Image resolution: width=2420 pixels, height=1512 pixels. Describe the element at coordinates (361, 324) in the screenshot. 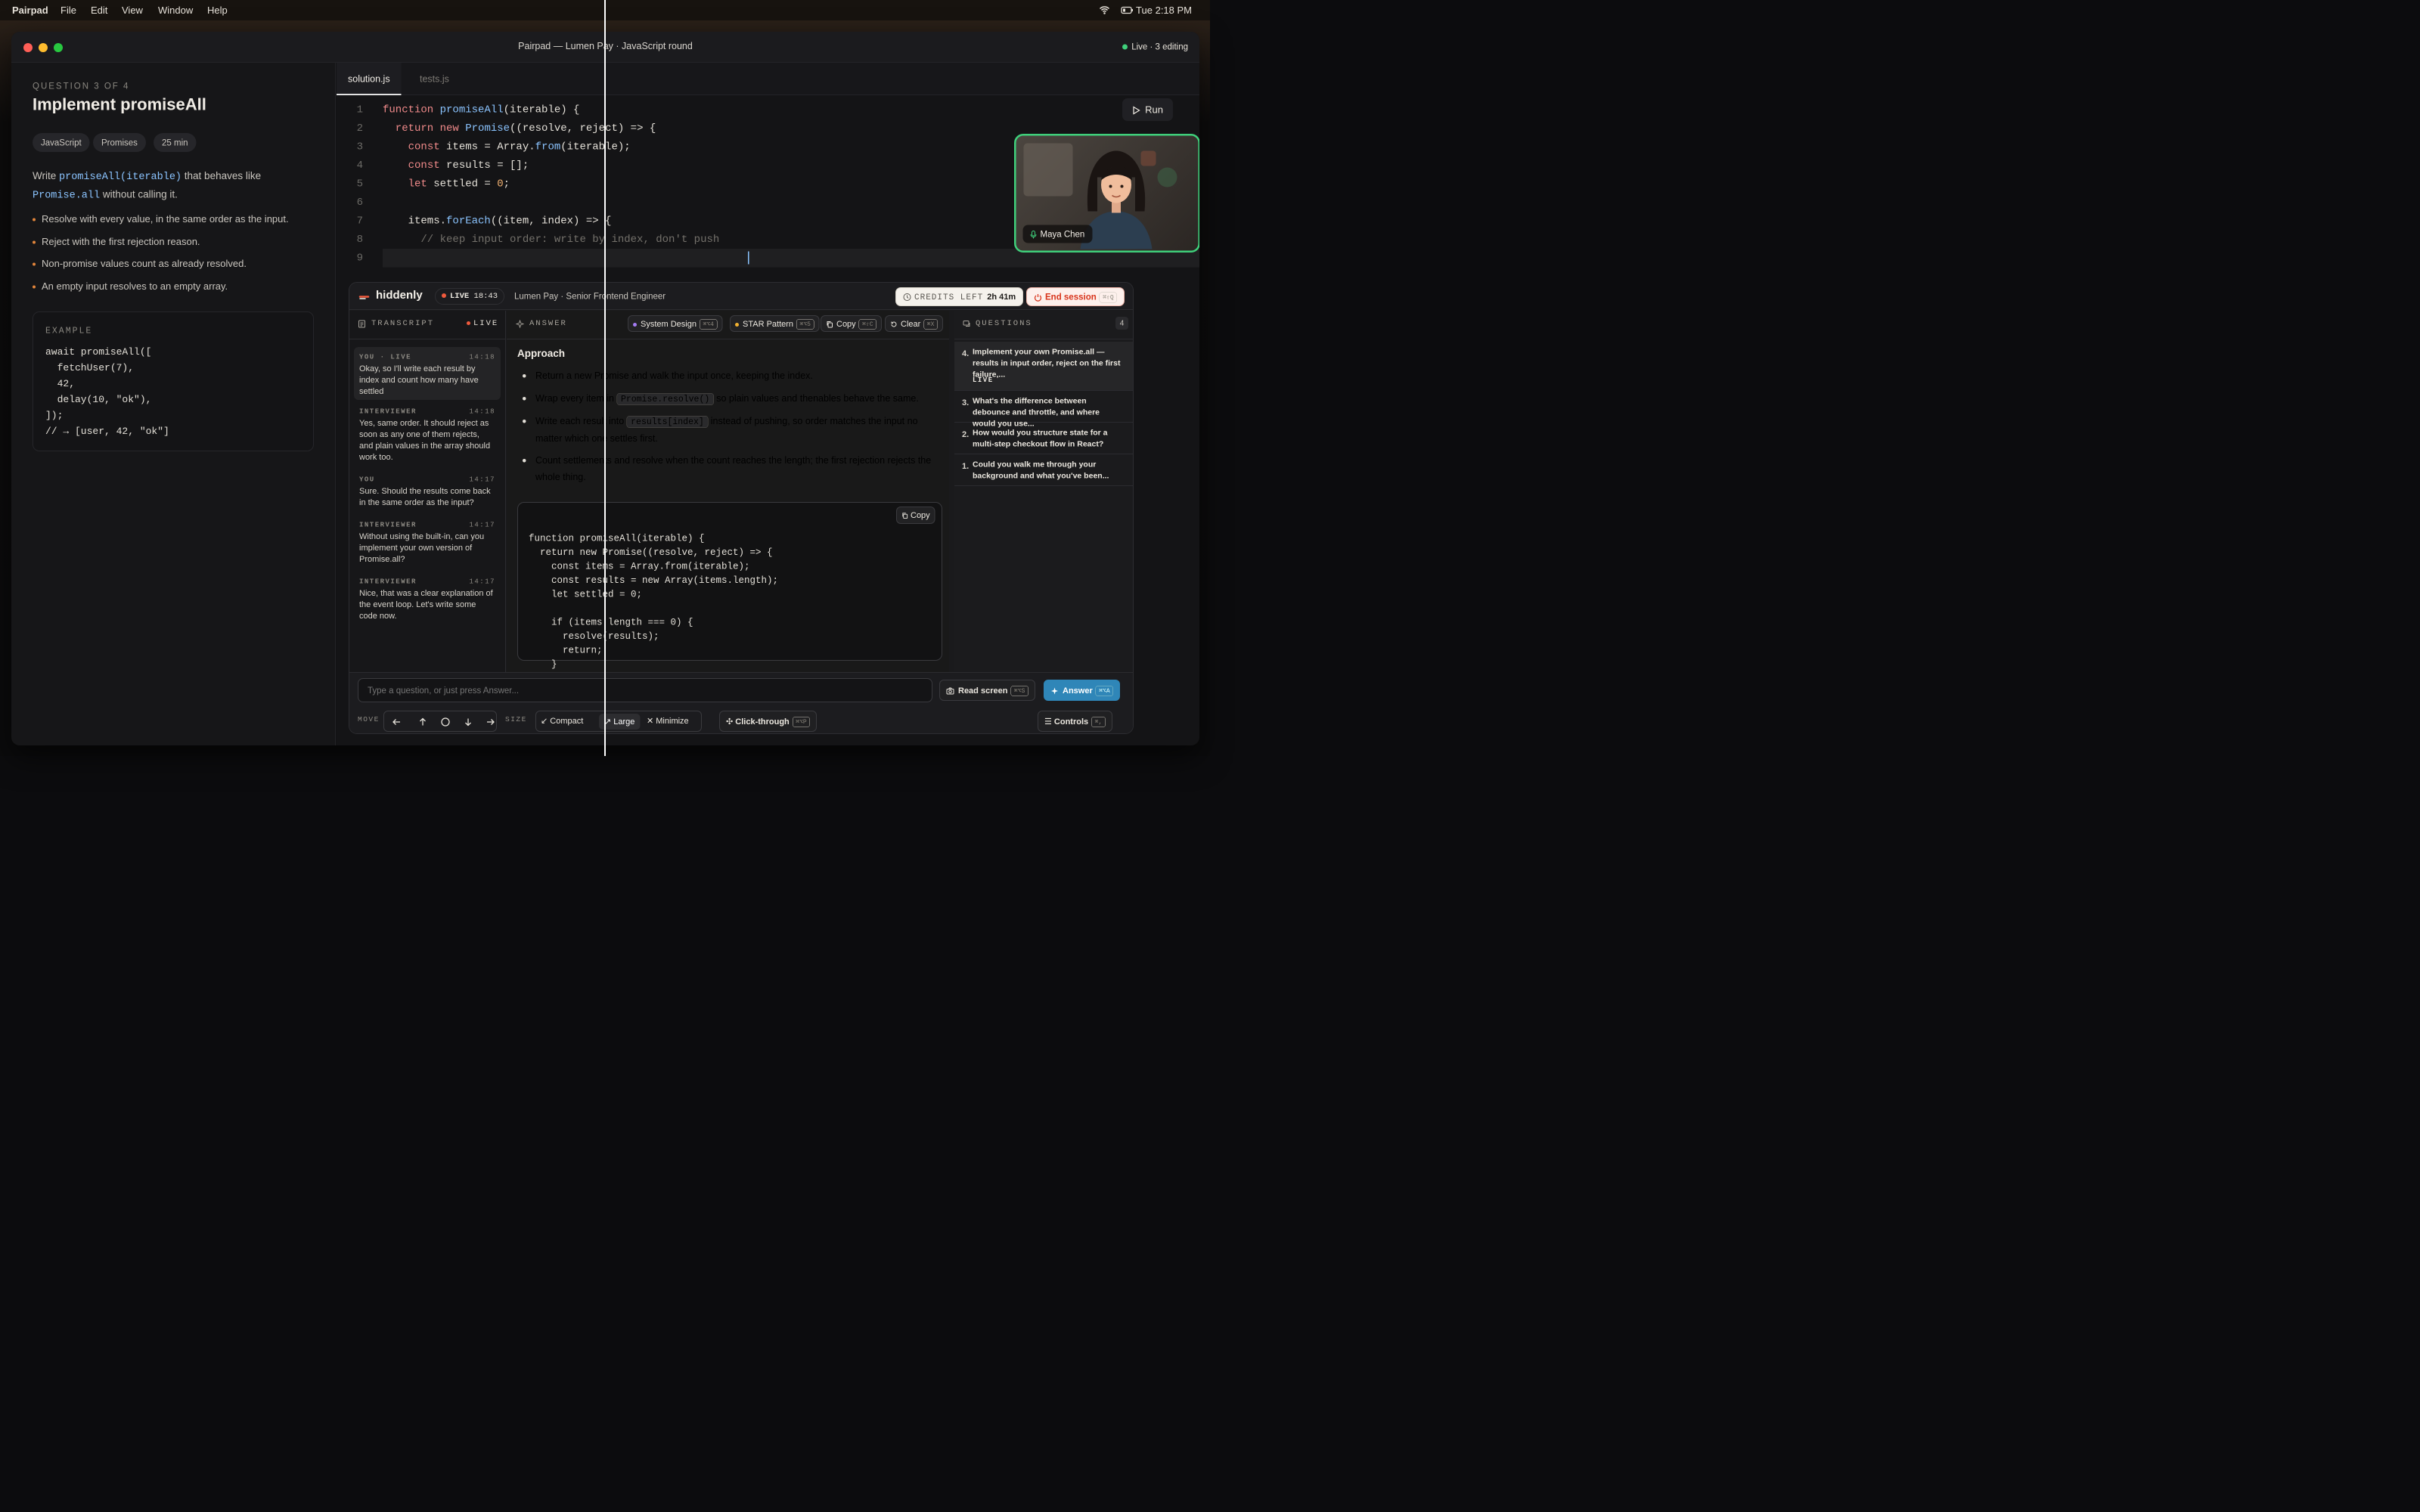

I see `transcript-icon` at that location.